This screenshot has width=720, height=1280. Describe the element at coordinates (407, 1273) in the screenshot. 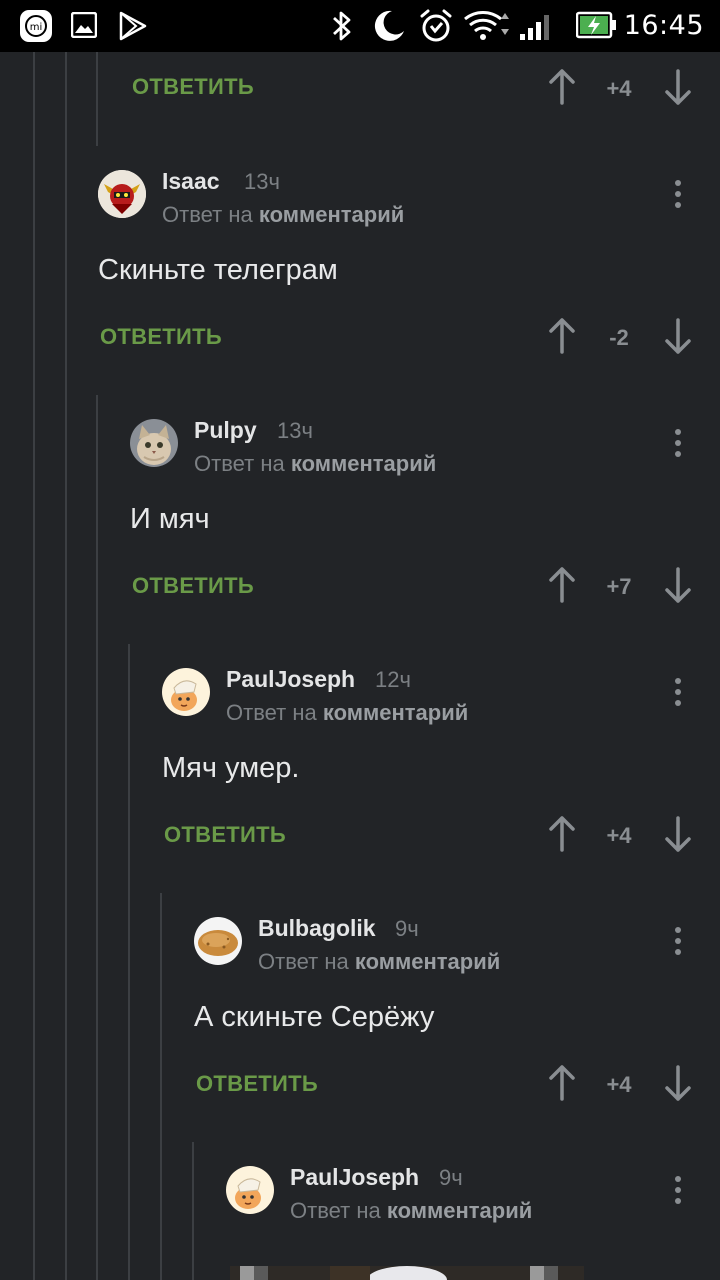

I see `comment-image` at that location.